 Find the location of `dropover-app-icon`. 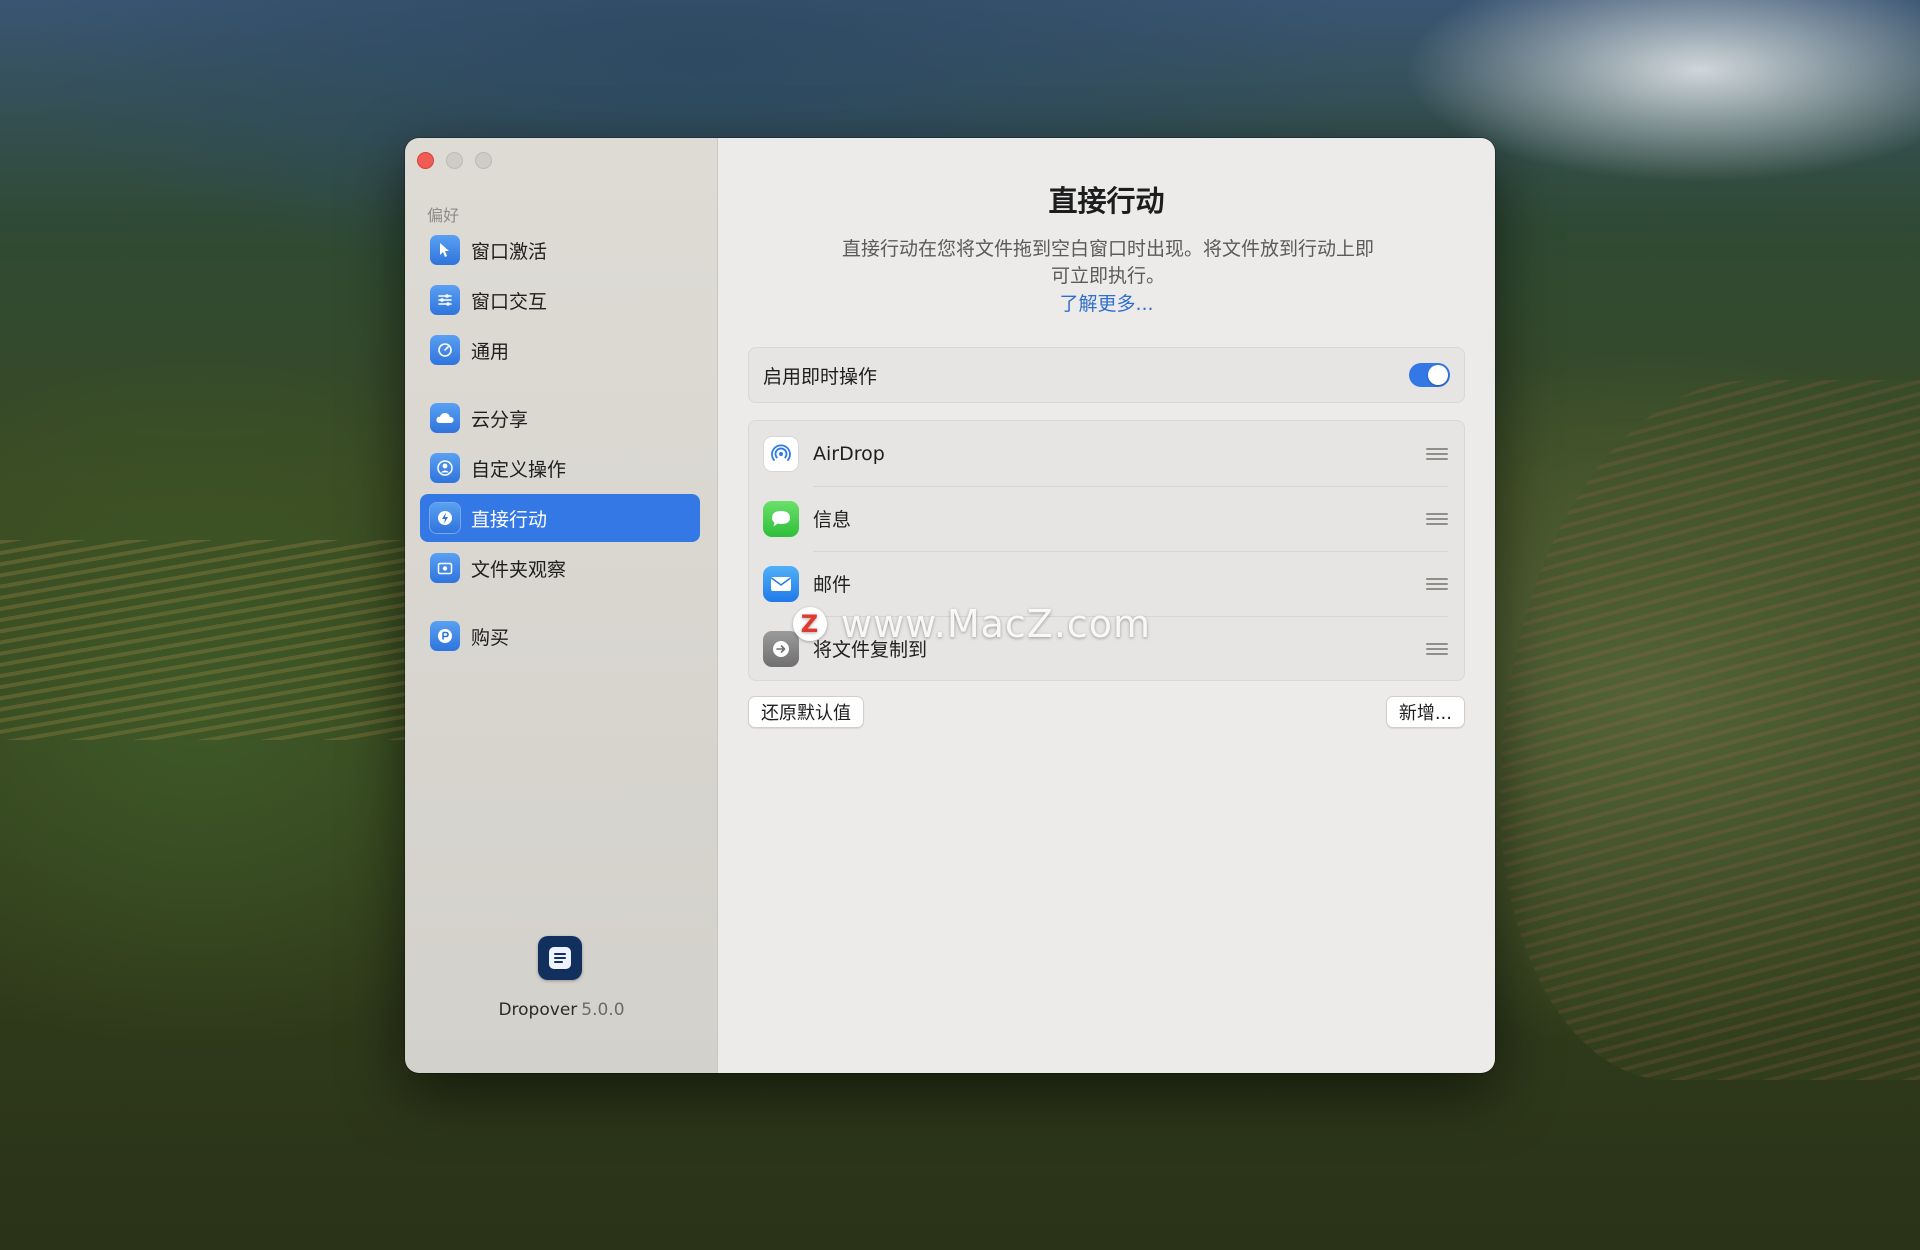

dropover-app-icon is located at coordinates (560, 958).